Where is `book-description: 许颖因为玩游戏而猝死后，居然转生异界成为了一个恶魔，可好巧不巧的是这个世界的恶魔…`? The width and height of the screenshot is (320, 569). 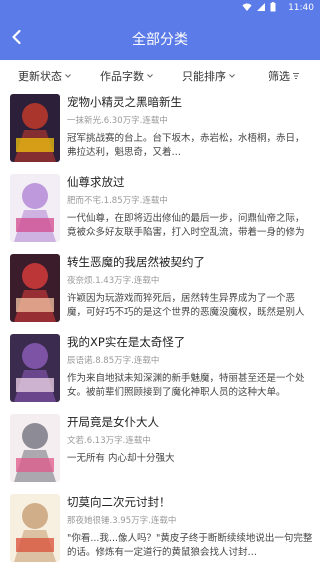
book-description: 许颖因为玩游戏而猝死后，居然转生异界成为了一个恶魔，可好巧不巧的是这个世界的恶魔… is located at coordinates (186, 305).